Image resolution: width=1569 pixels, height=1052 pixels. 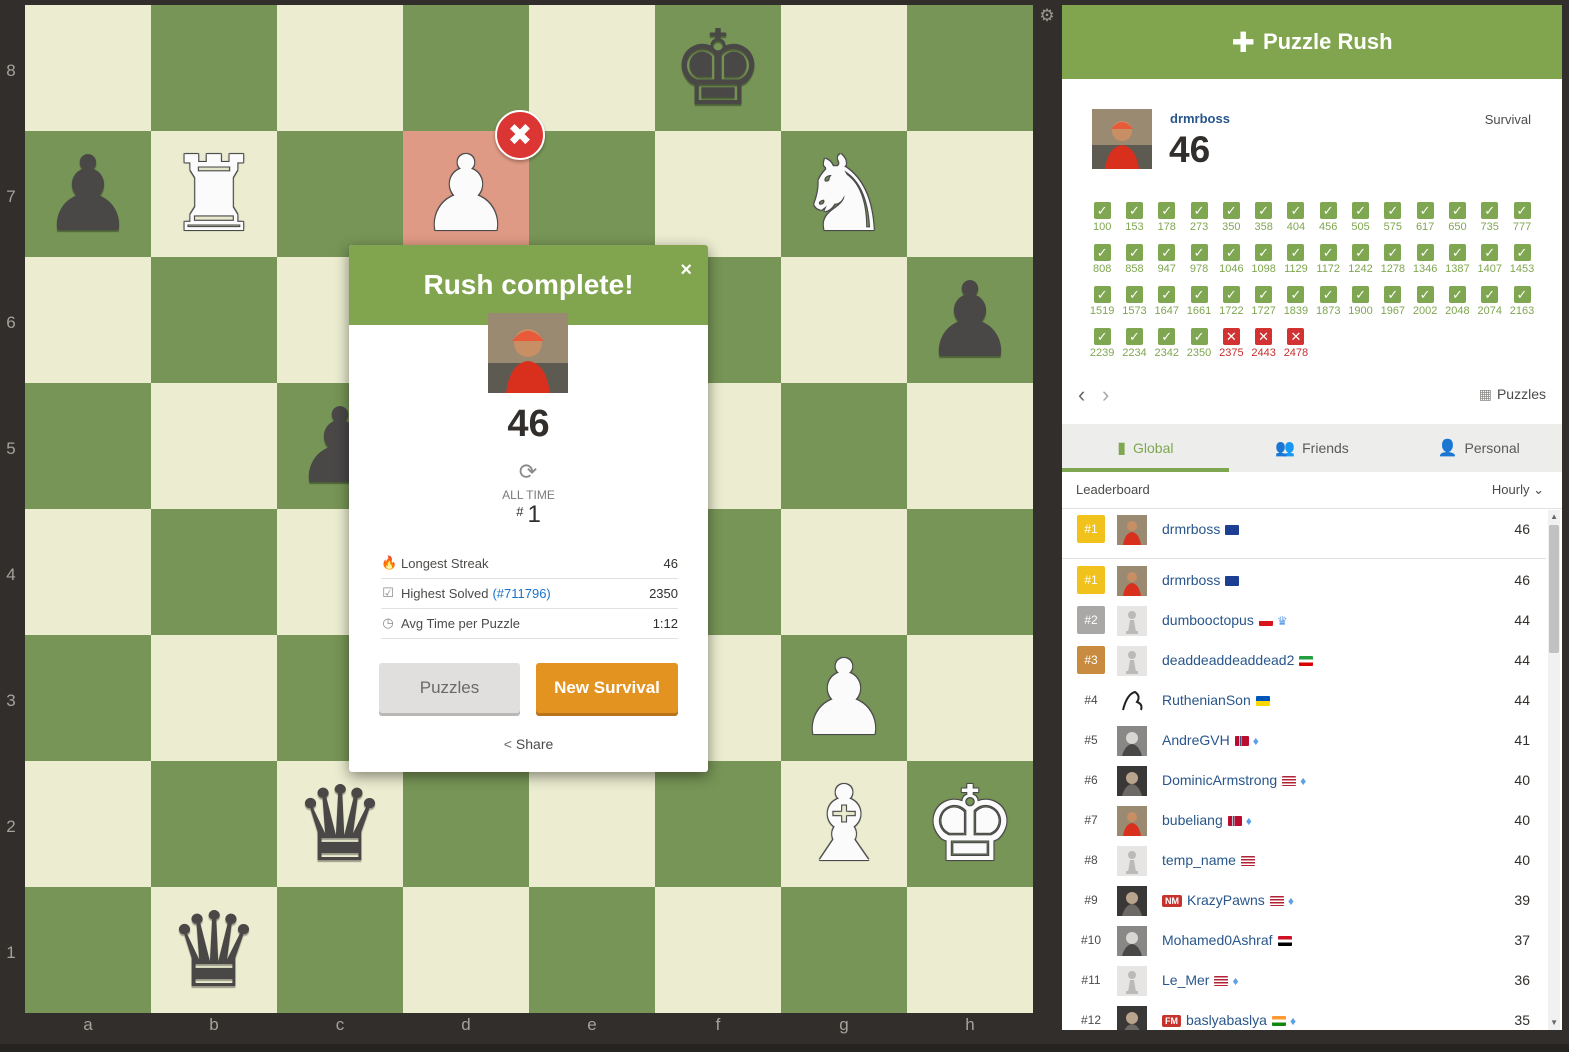 What do you see at coordinates (1304, 580) in the screenshot?
I see `leaderboard-row: #1 drmrboss 46` at bounding box center [1304, 580].